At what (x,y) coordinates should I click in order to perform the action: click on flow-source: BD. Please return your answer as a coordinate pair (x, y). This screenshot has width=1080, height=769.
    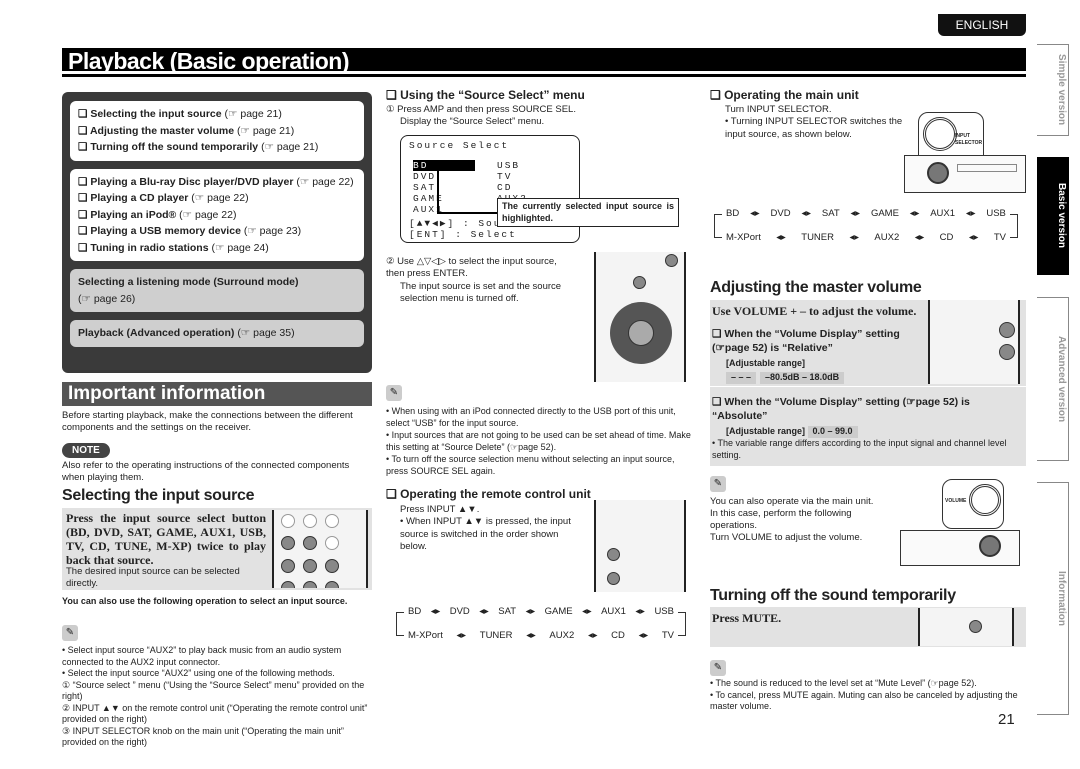
    Looking at the image, I should click on (415, 611).